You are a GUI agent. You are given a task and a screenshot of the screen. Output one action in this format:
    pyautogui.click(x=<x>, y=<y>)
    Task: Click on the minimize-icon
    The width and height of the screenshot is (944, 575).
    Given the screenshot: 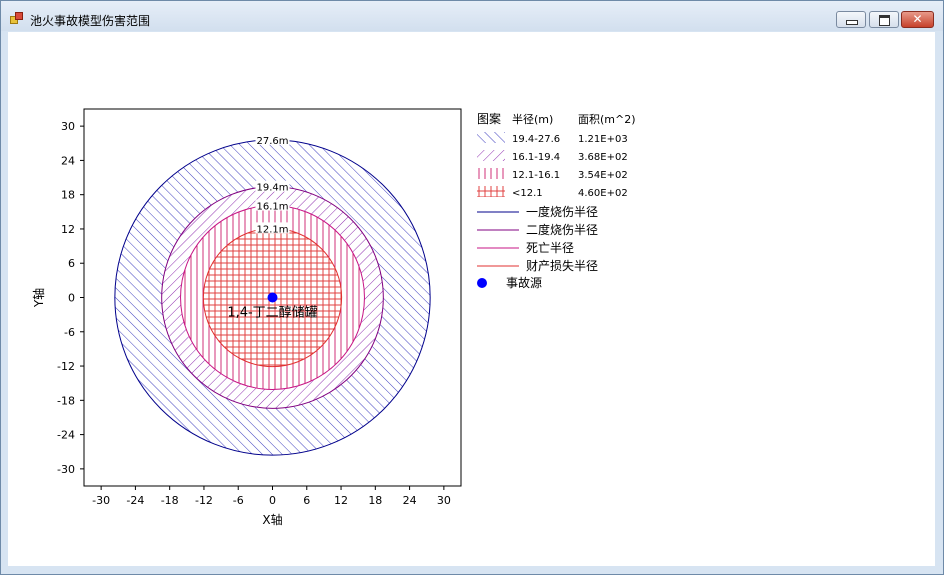 What is the action you would take?
    pyautogui.click(x=852, y=22)
    